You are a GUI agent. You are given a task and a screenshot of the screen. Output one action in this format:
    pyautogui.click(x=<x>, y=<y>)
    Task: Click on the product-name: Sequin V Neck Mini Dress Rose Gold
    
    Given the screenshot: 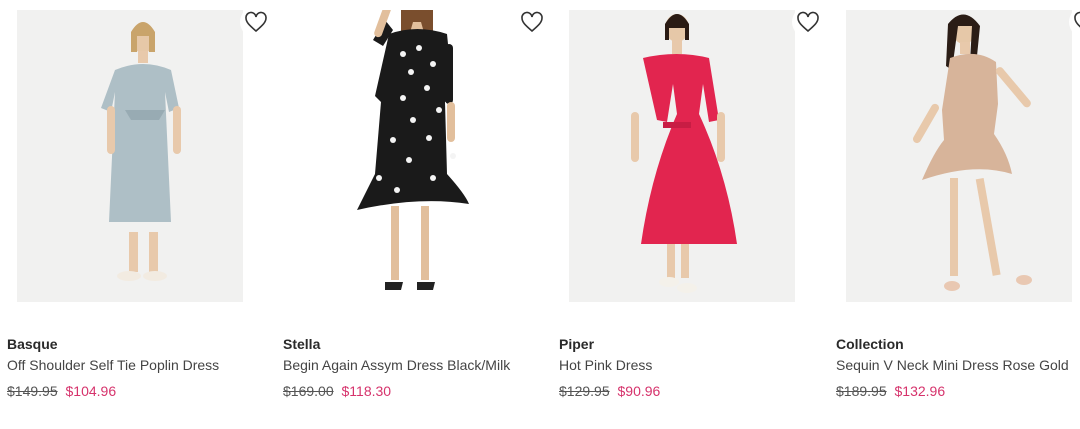 What is the action you would take?
    pyautogui.click(x=952, y=365)
    